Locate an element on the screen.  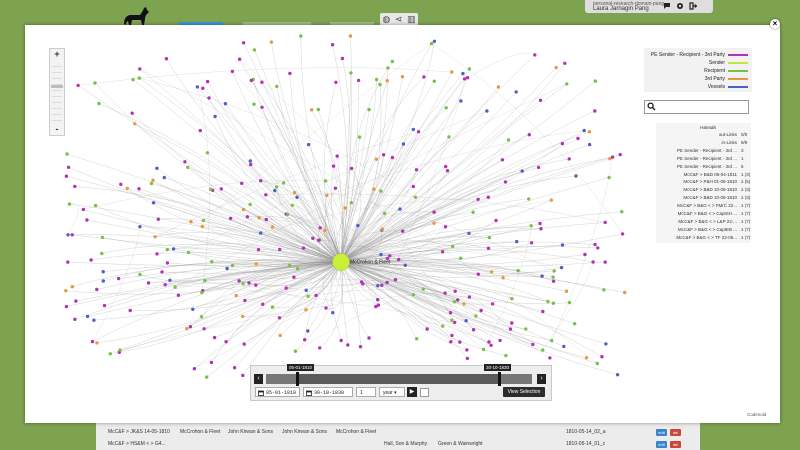
credit-text: Codenoid is located at coordinates (756, 414).